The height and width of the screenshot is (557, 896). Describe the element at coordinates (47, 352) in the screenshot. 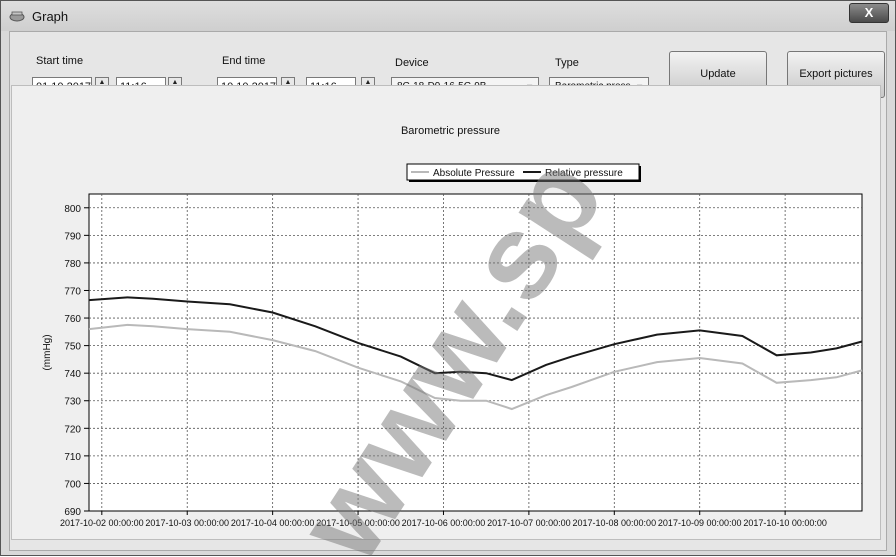

I see `y-axis-label: (mmHg)` at that location.